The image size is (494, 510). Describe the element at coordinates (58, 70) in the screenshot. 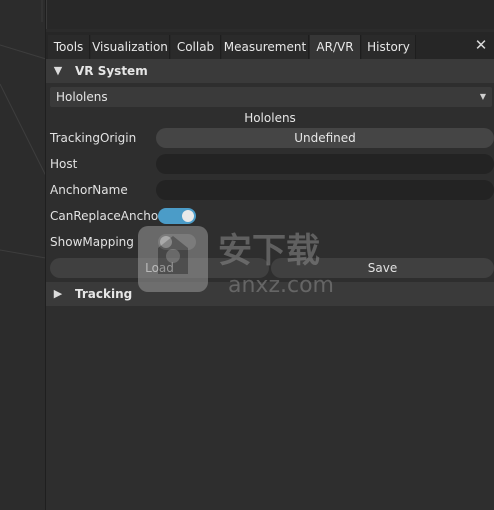

I see `chevron-down-icon: ▼` at that location.